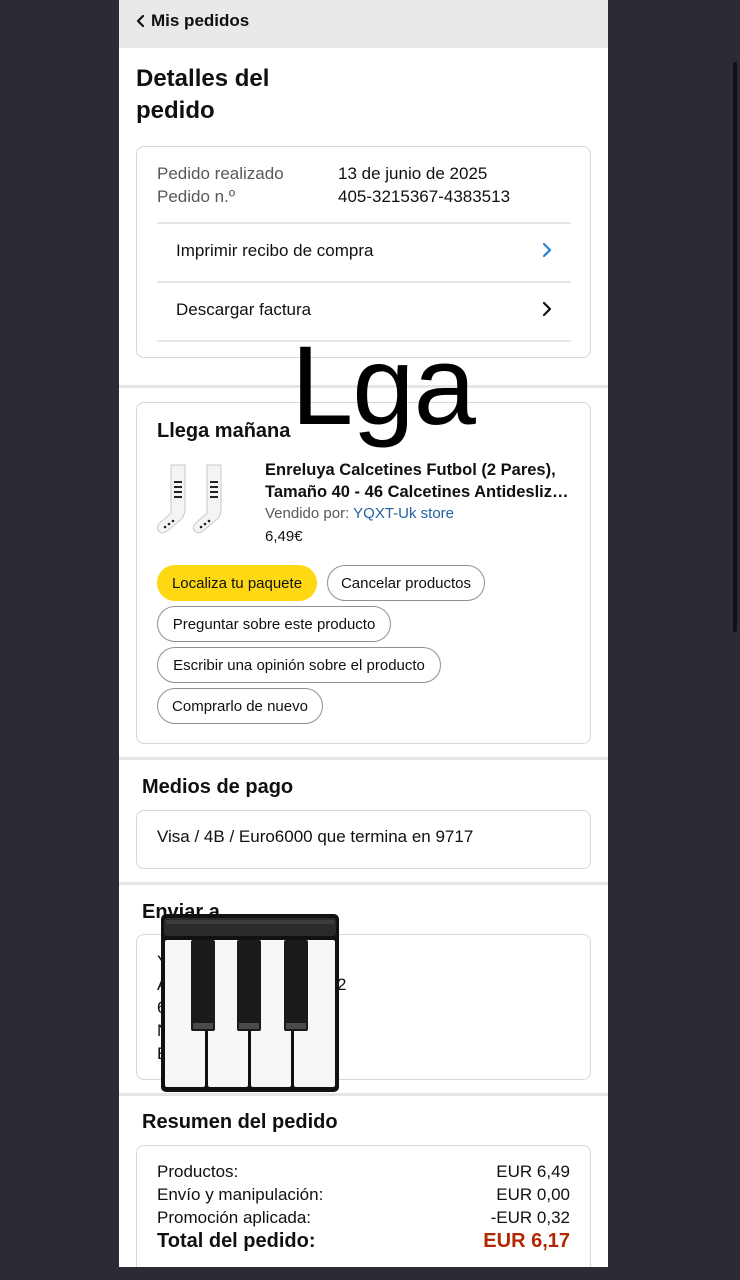 Image resolution: width=740 pixels, height=1280 pixels. I want to click on promotion-label: Promoción aplicada:, so click(234, 1217).